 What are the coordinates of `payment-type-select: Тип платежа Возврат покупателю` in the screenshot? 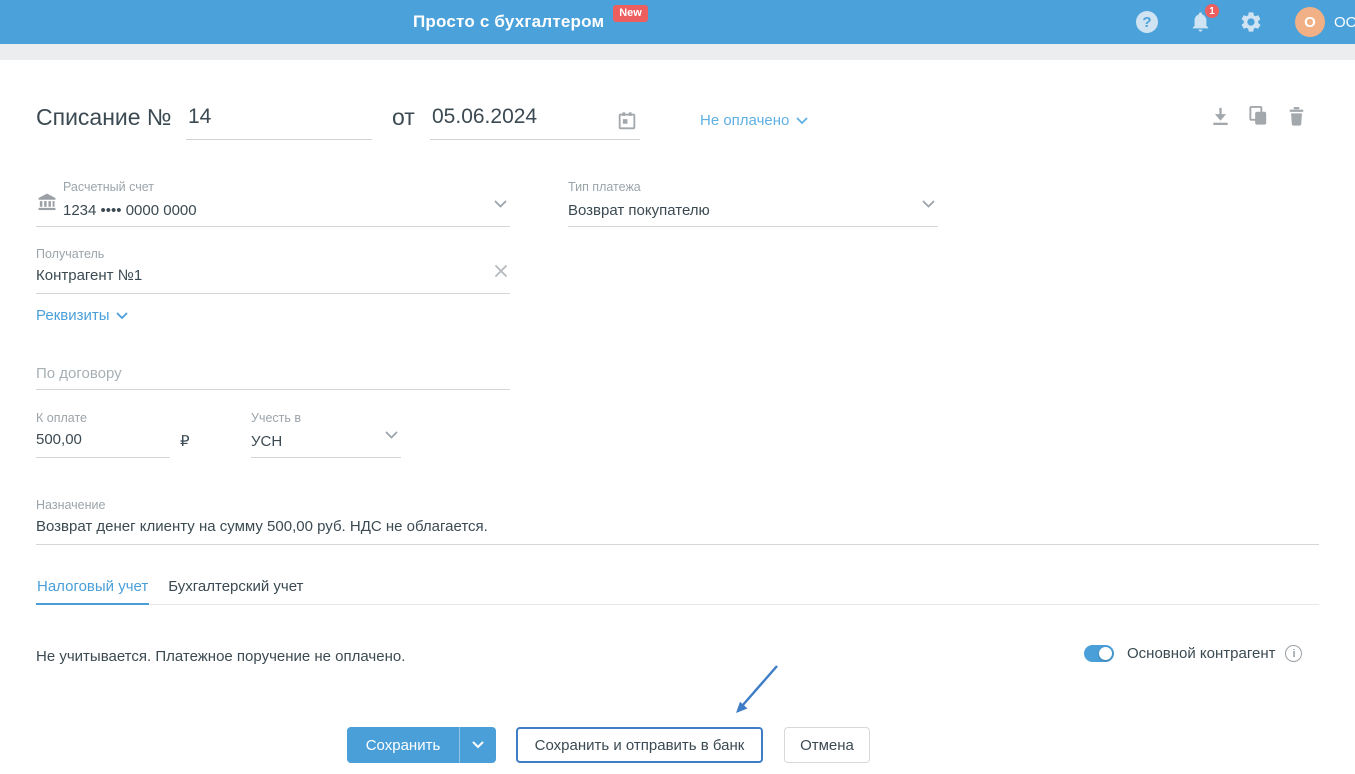 It's located at (753, 203).